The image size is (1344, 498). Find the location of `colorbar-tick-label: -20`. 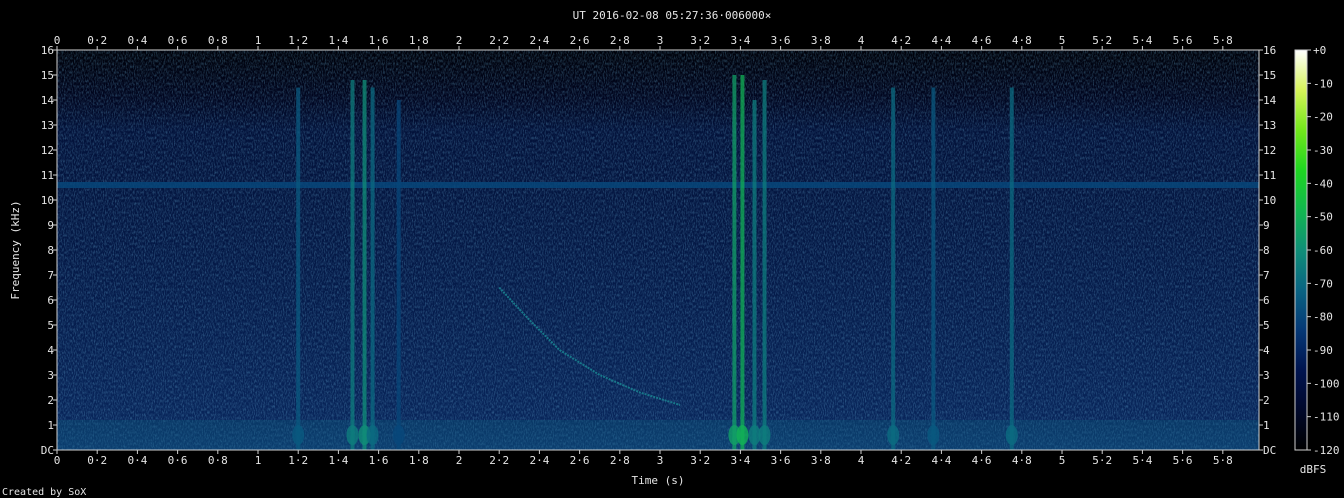

colorbar-tick-label: -20 is located at coordinates (1323, 117).